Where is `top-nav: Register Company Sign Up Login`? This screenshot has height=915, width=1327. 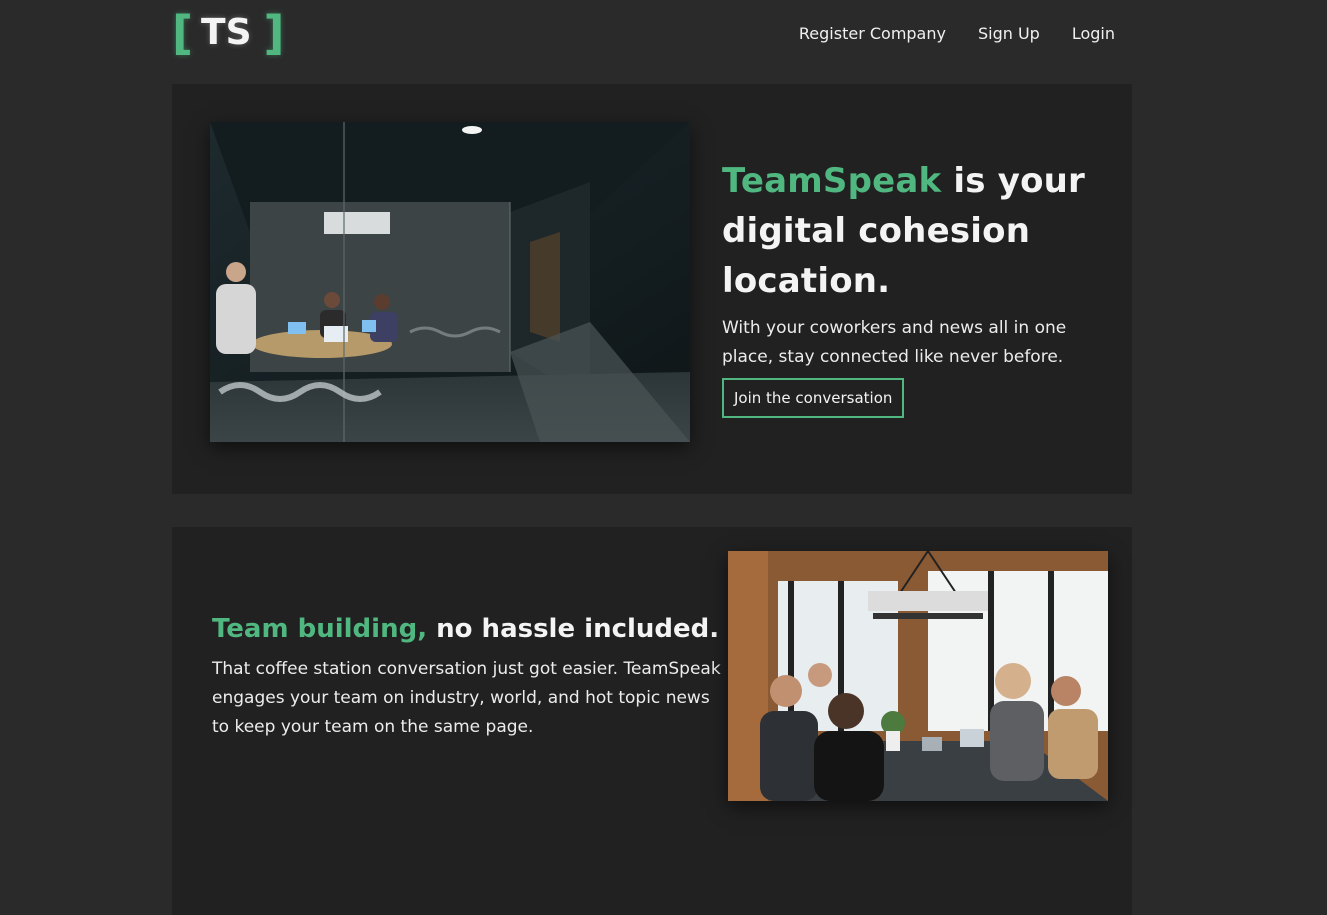
top-nav: Register Company Sign Up Login is located at coordinates (957, 34).